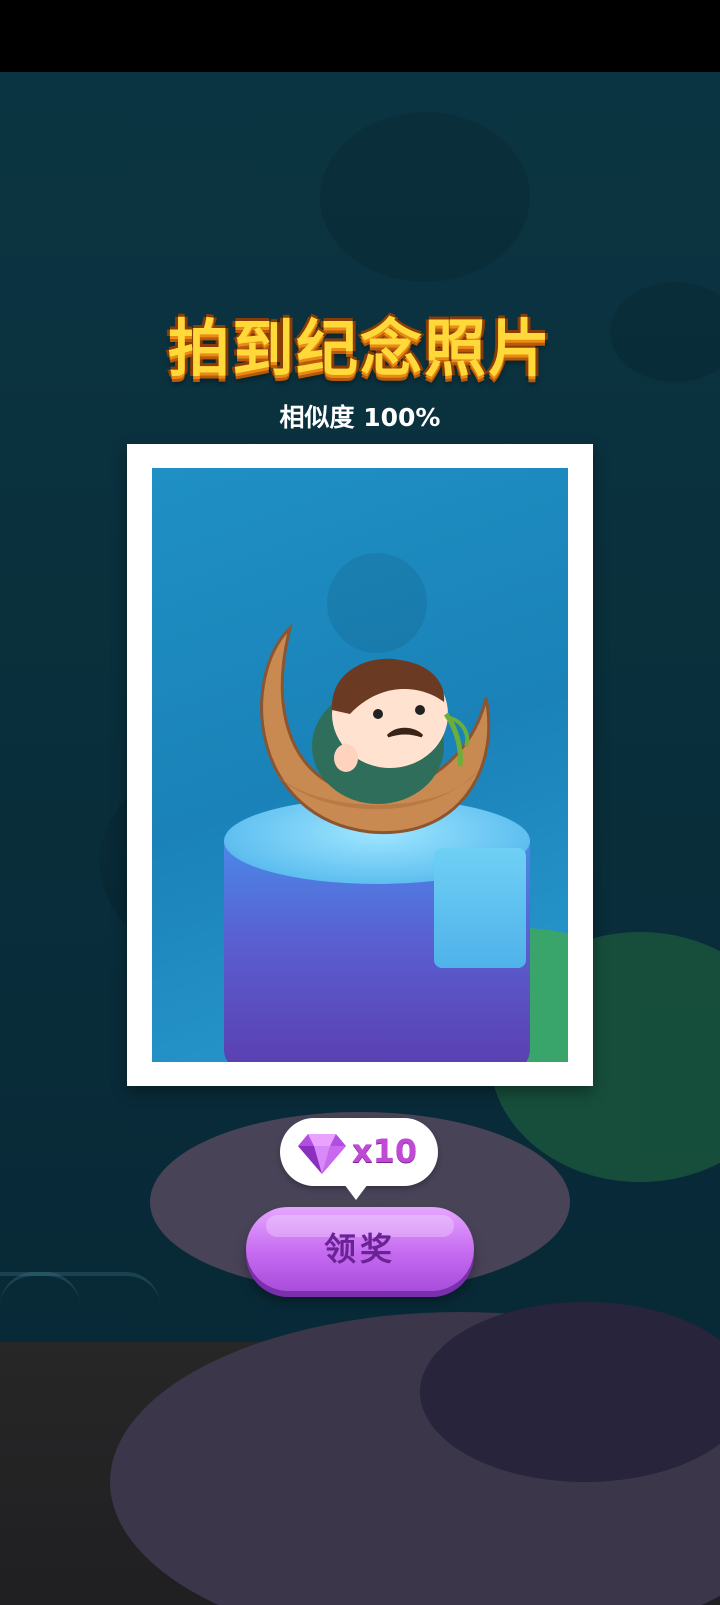 Image resolution: width=720 pixels, height=1605 pixels. I want to click on reward-count: x10, so click(385, 1151).